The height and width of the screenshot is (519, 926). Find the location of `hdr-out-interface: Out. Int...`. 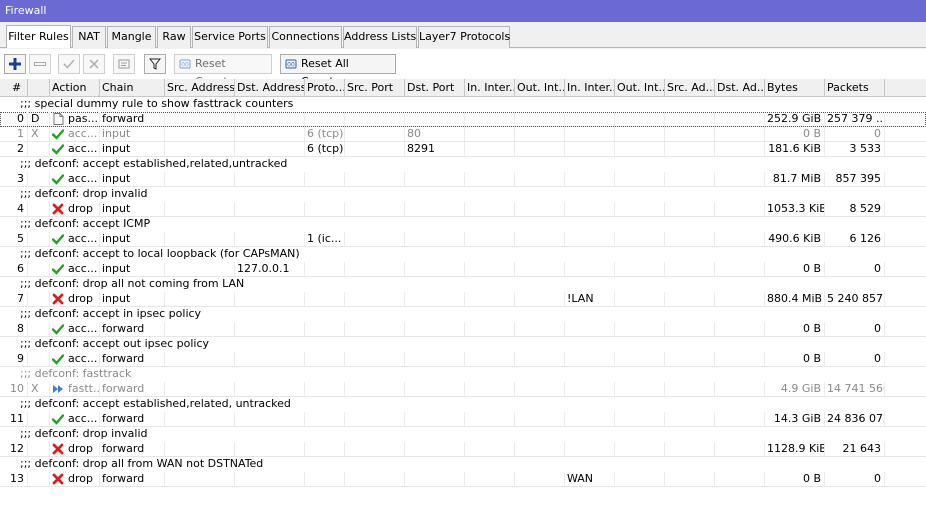

hdr-out-interface: Out. Int... is located at coordinates (540, 88).